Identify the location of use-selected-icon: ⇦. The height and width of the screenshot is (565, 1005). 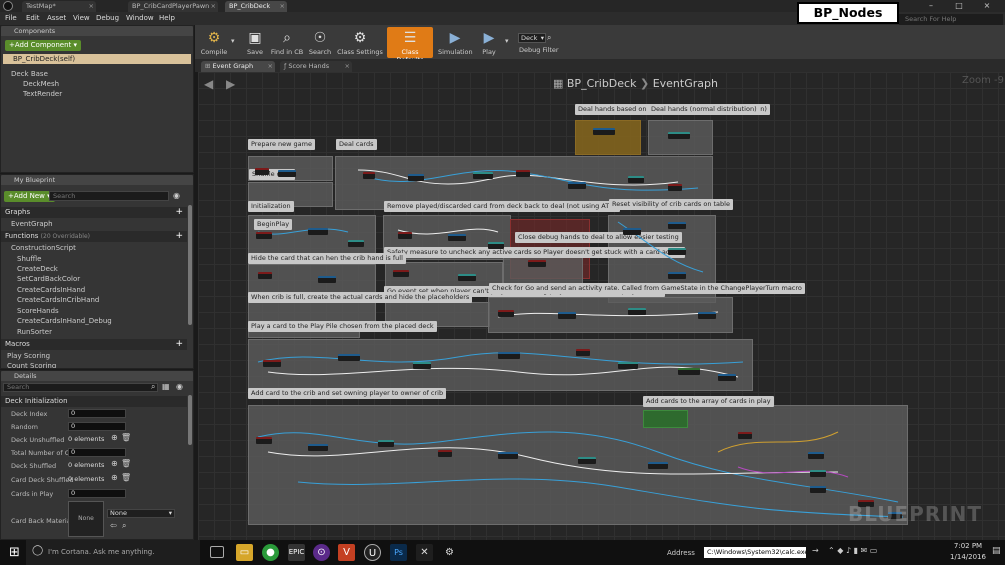
(113, 525).